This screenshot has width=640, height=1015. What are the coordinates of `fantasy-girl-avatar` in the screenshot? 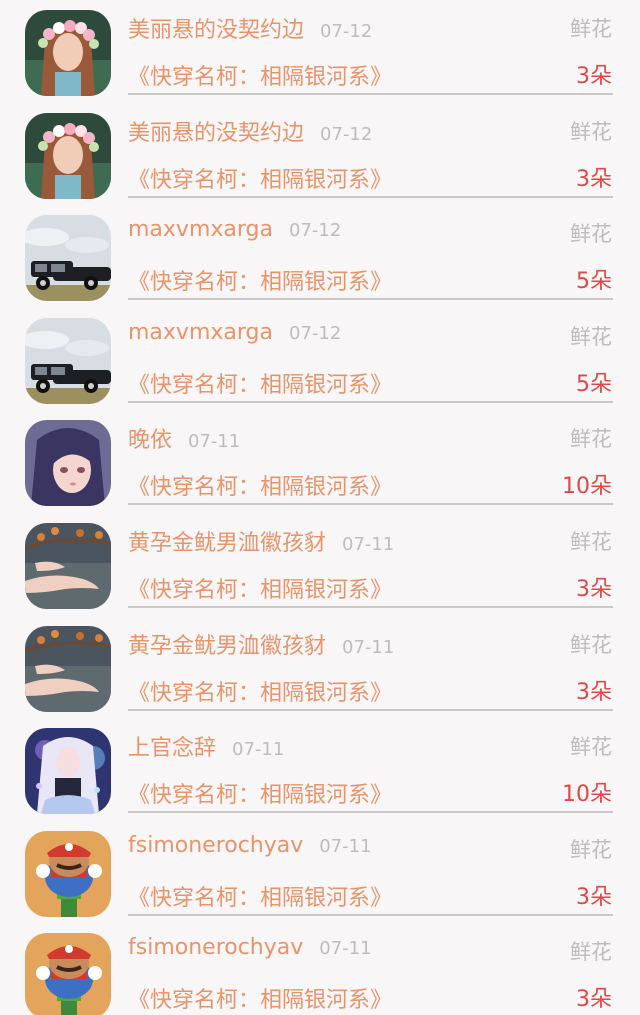 It's located at (68, 771).